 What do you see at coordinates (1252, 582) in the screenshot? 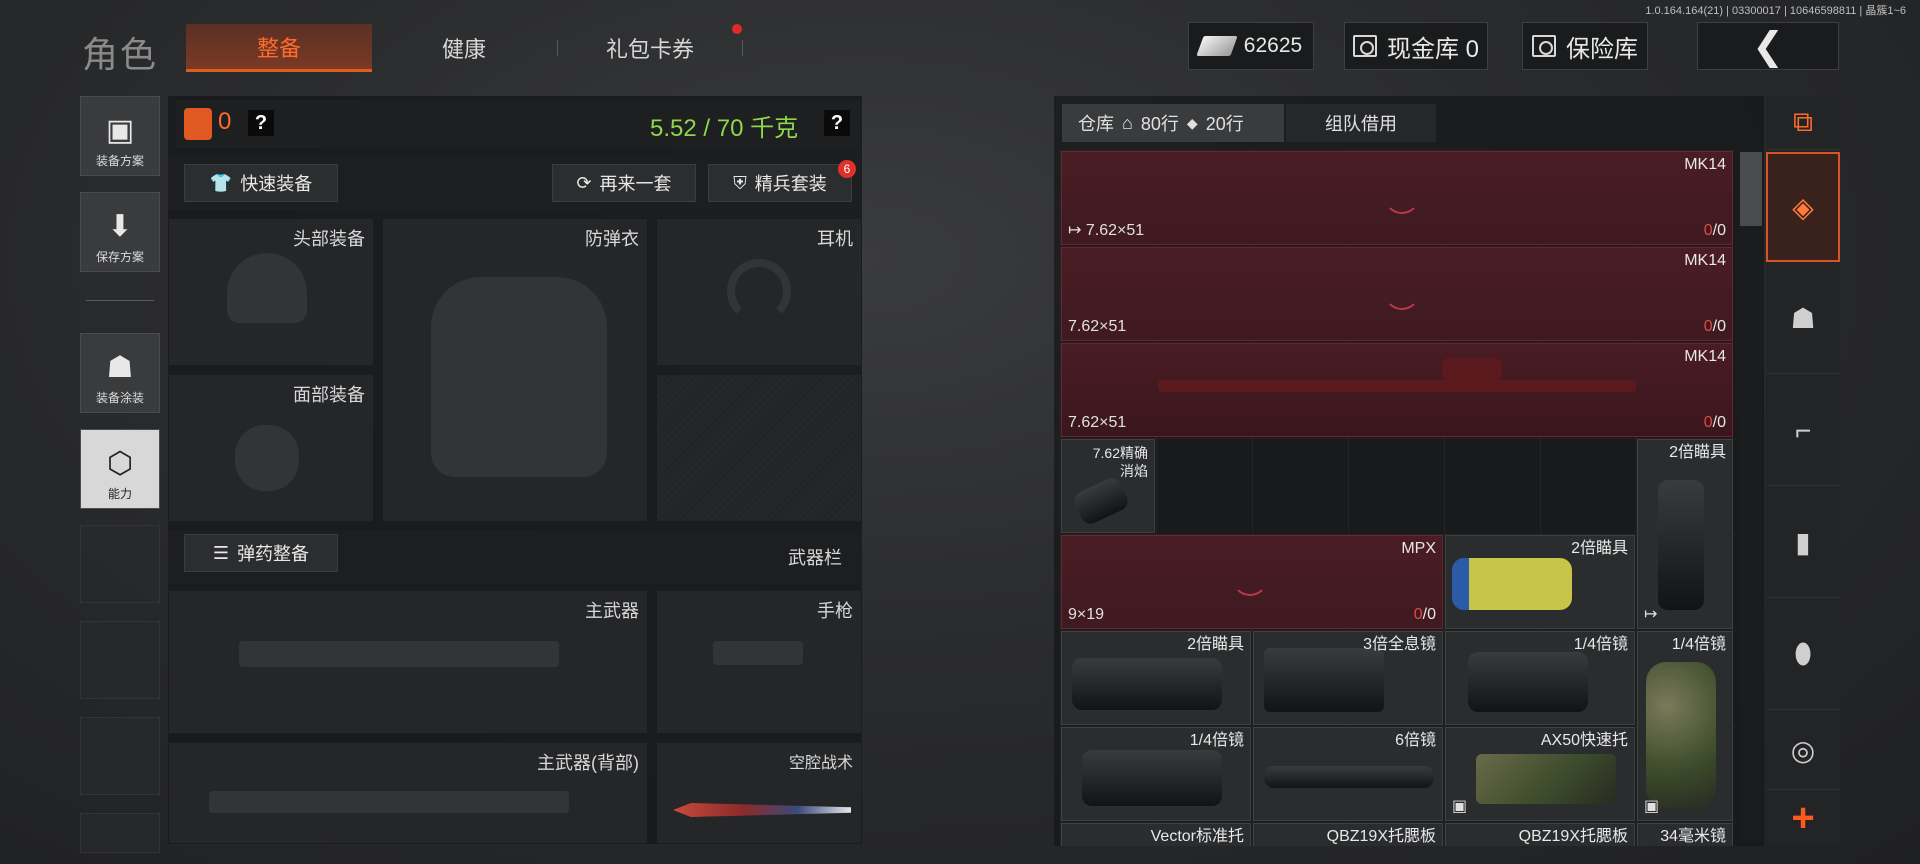
I see `storage-item-mpx: MPX 9×19 0/0` at bounding box center [1252, 582].